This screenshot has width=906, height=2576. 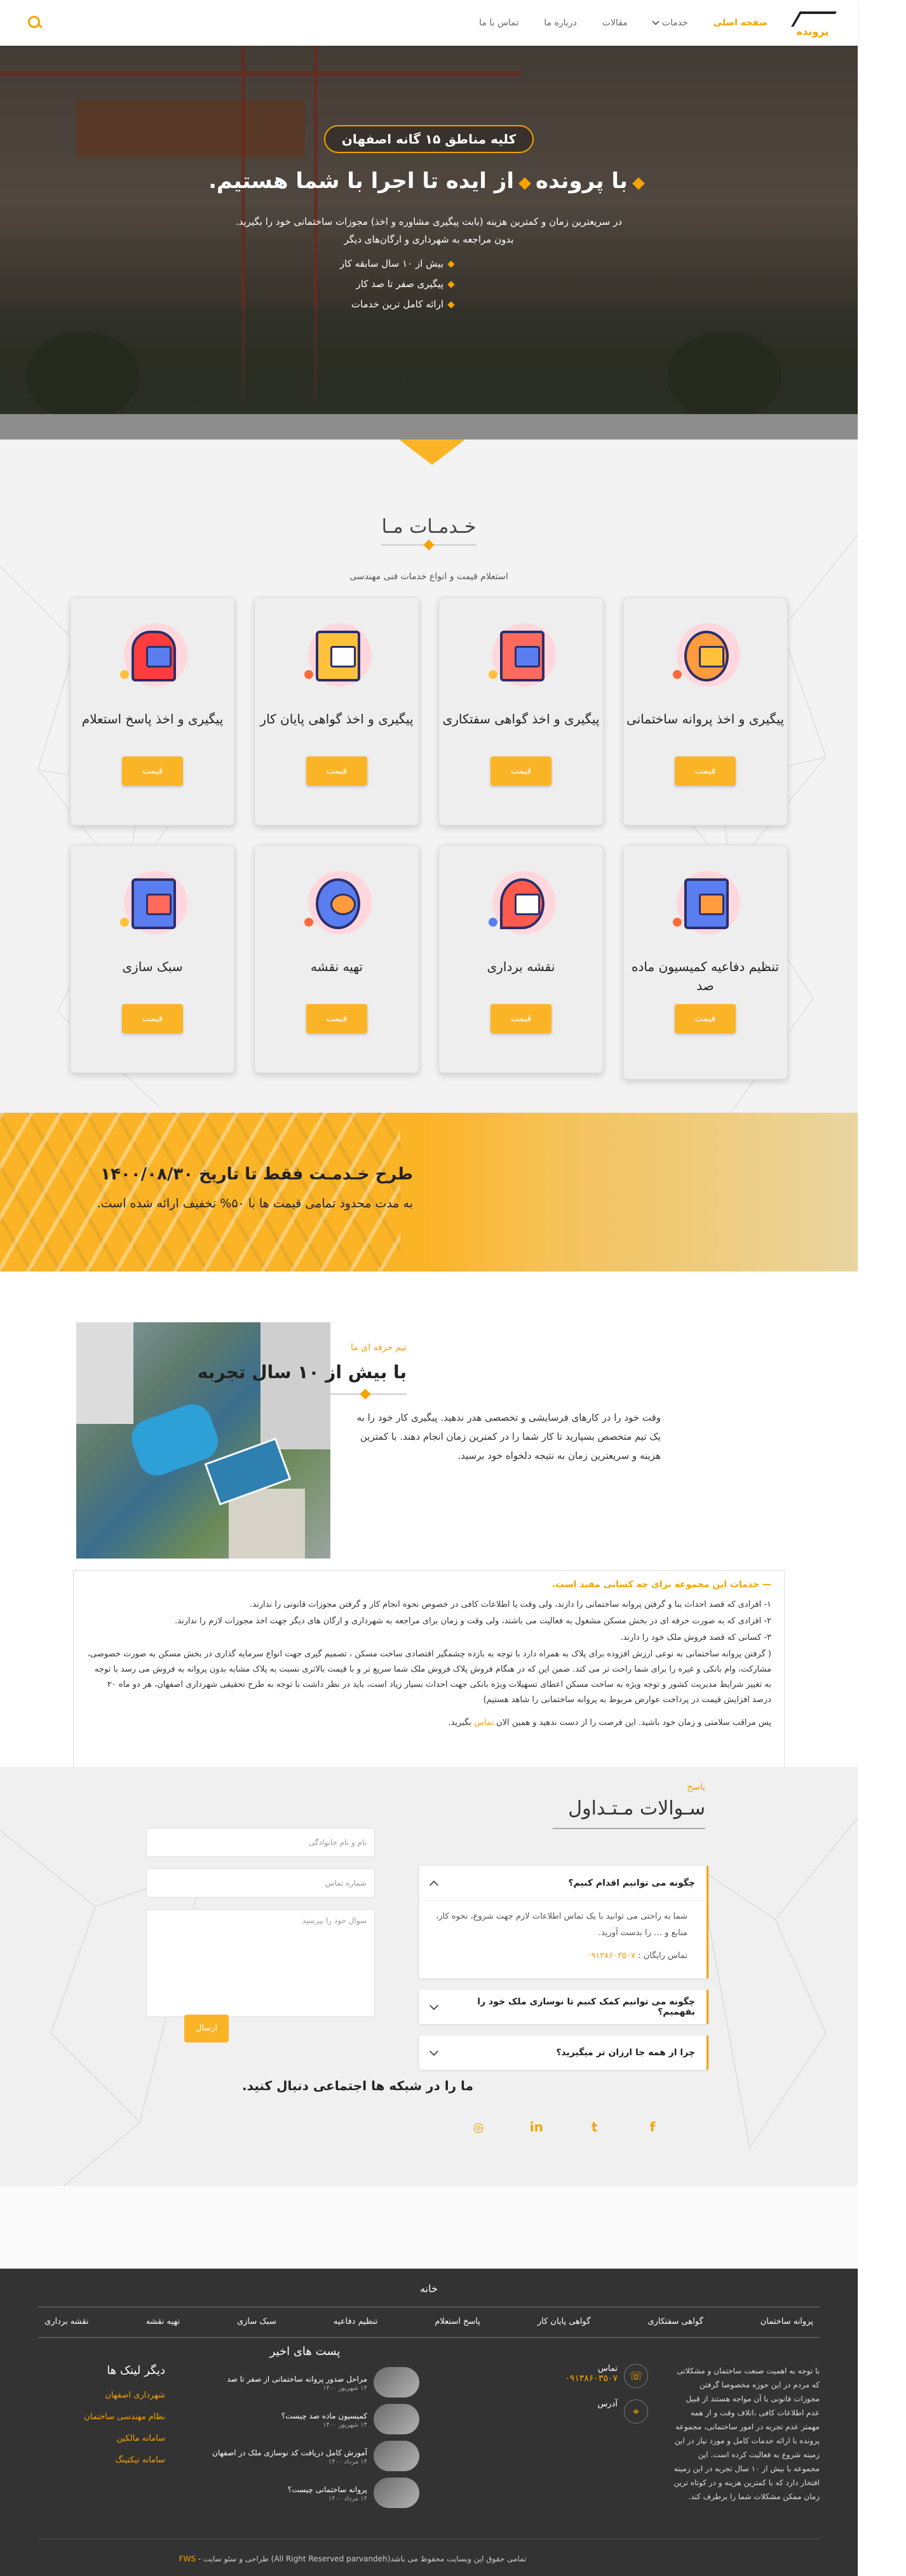 I want to click on post-item: کمیسیون ماده صد چیست؟ ۱۴ شهریور ۱۴۰۰, so click(x=305, y=2419).